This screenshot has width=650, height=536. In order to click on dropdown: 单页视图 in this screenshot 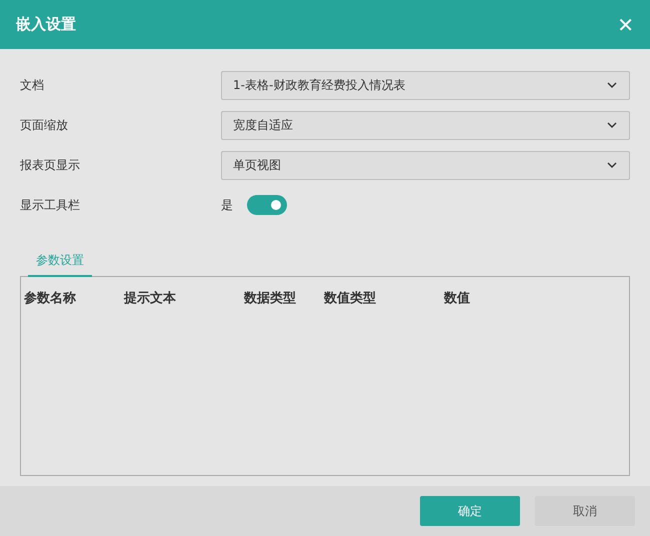, I will do `click(425, 165)`.